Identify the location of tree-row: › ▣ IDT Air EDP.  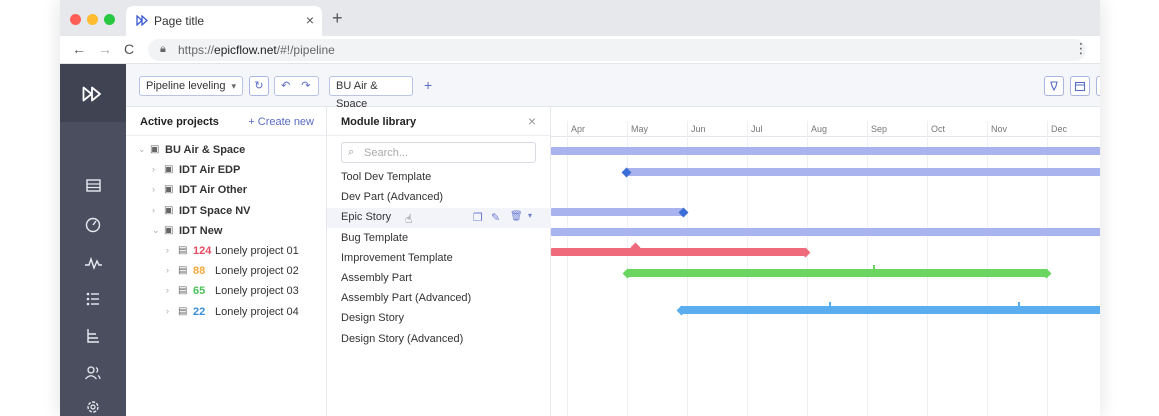
(226, 171).